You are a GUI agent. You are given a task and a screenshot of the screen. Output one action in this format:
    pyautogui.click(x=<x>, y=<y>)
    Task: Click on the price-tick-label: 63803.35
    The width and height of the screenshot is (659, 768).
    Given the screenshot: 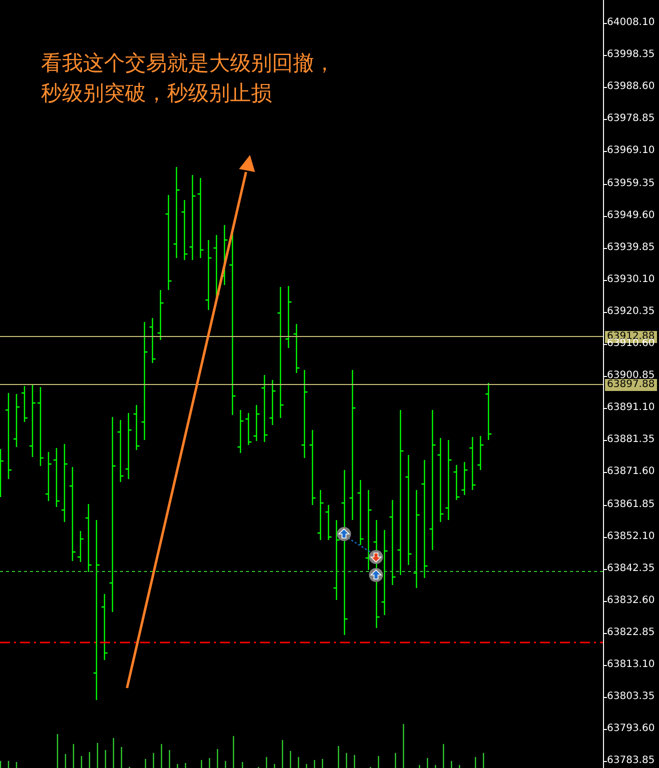 What is the action you would take?
    pyautogui.click(x=631, y=697)
    